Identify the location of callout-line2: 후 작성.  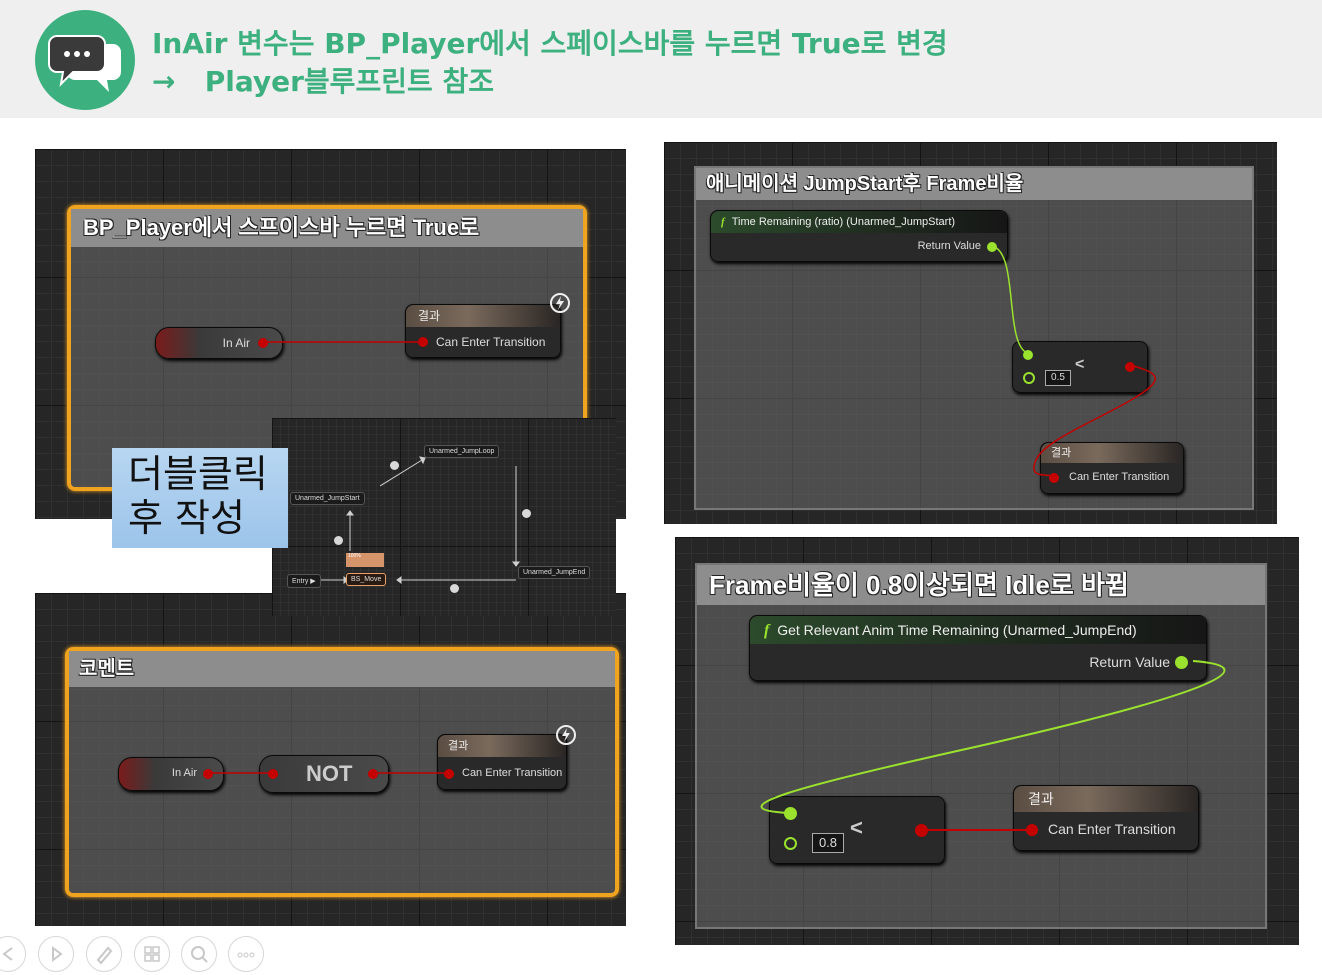
(186, 518).